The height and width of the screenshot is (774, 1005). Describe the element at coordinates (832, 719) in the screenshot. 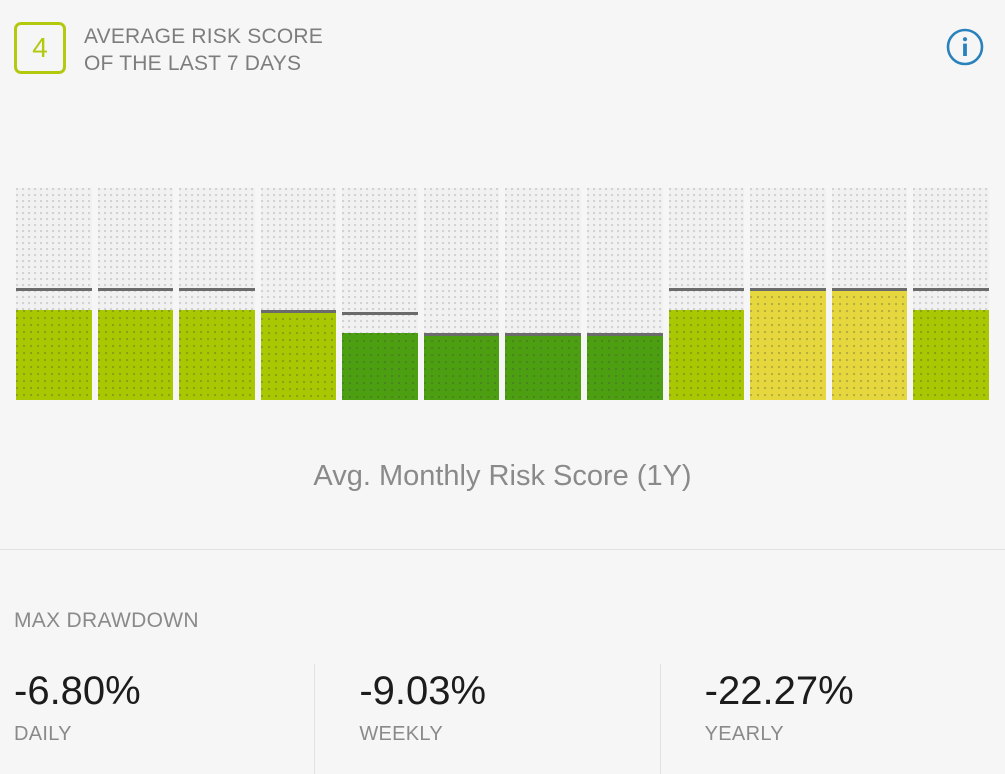

I see `stat-cell-yearly: -22.27% YEARLY` at that location.